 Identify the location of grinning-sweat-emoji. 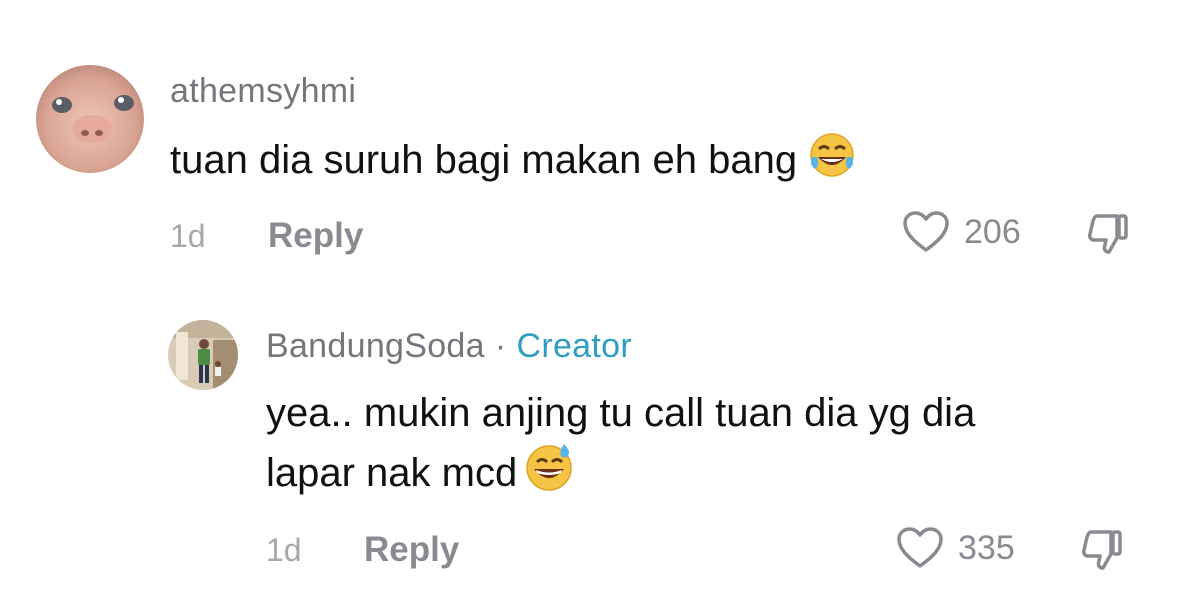
(549, 475).